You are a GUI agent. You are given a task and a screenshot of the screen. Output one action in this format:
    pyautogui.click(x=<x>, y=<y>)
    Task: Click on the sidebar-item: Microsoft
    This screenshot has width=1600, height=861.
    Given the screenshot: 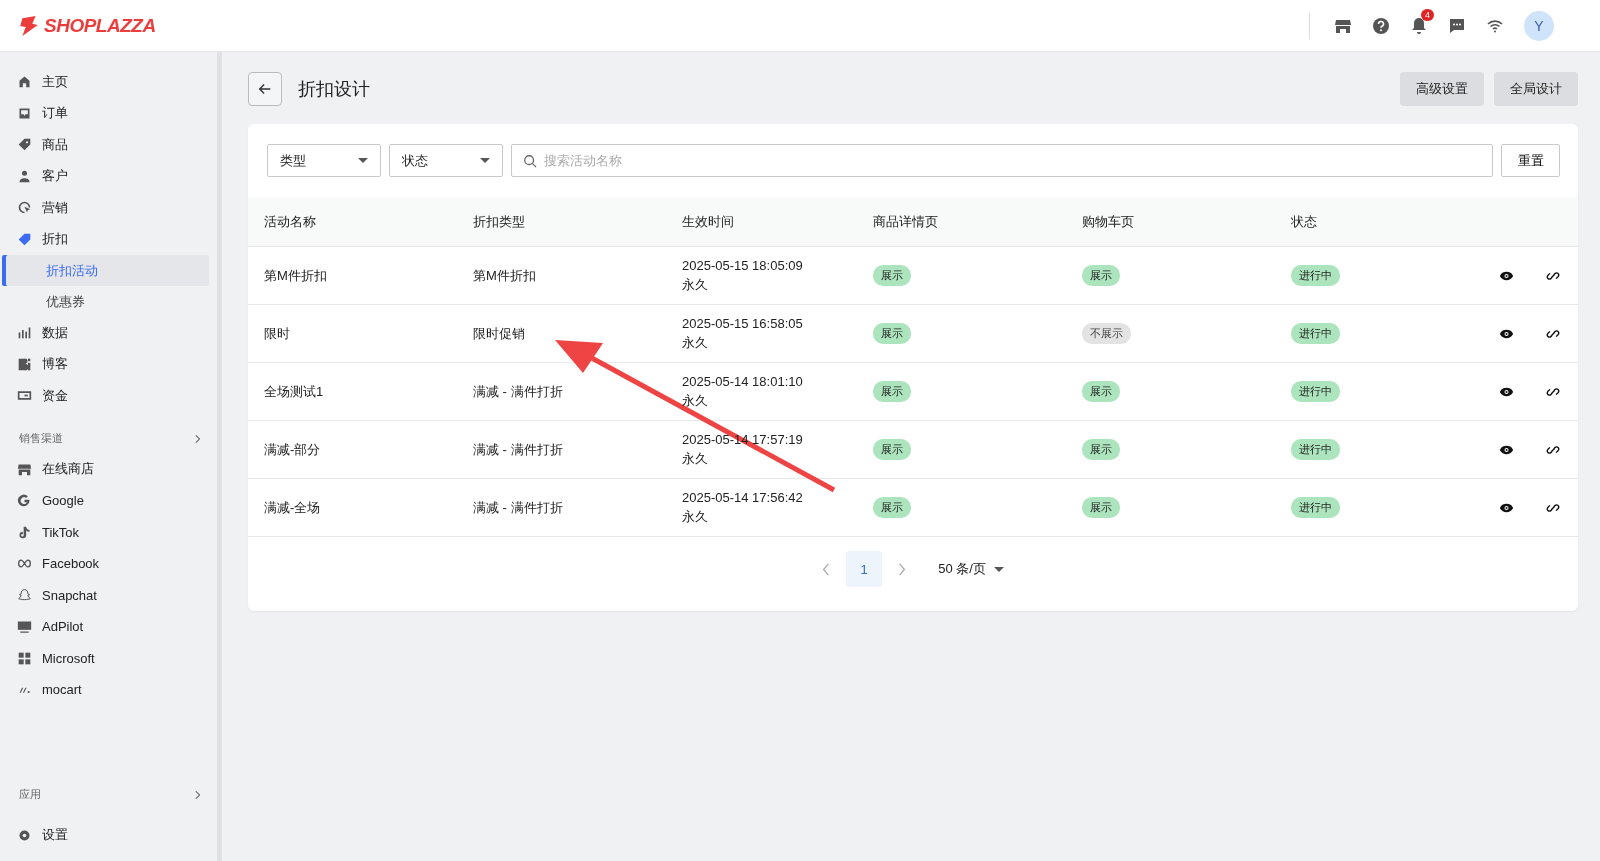 What is the action you would take?
    pyautogui.click(x=107, y=658)
    